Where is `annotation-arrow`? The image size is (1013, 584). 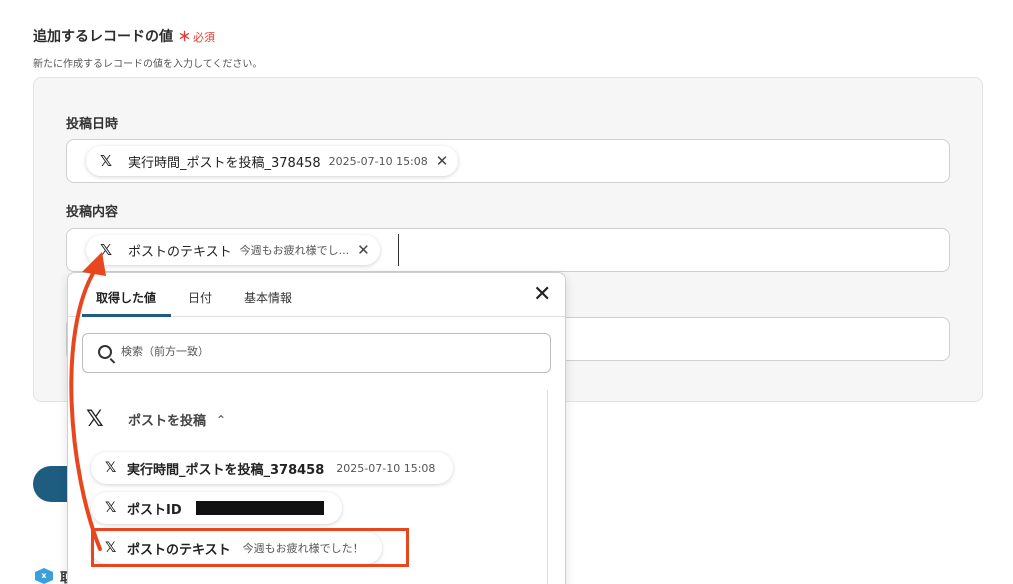 annotation-arrow is located at coordinates (87, 401).